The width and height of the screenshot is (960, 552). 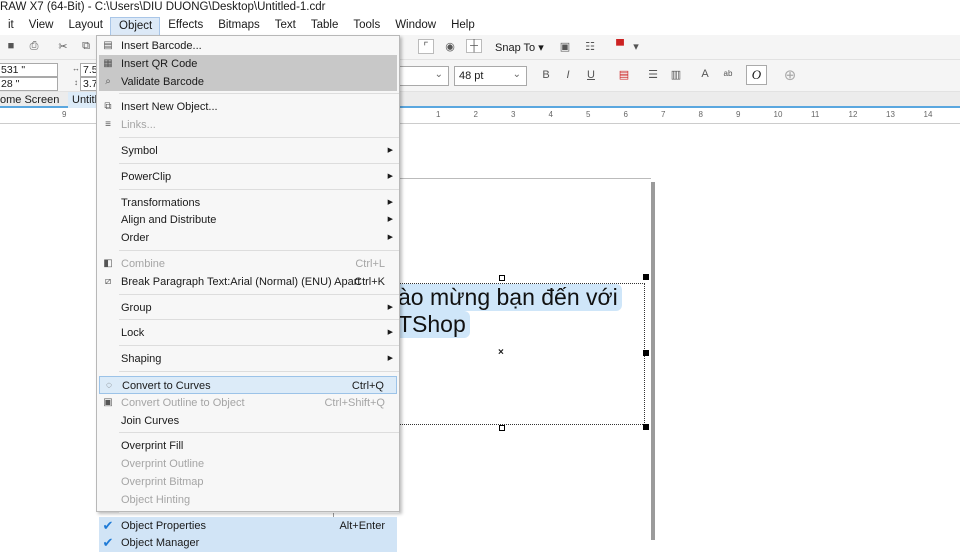 What do you see at coordinates (565, 46) in the screenshot?
I see `welcome-screen-icon: ▣` at bounding box center [565, 46].